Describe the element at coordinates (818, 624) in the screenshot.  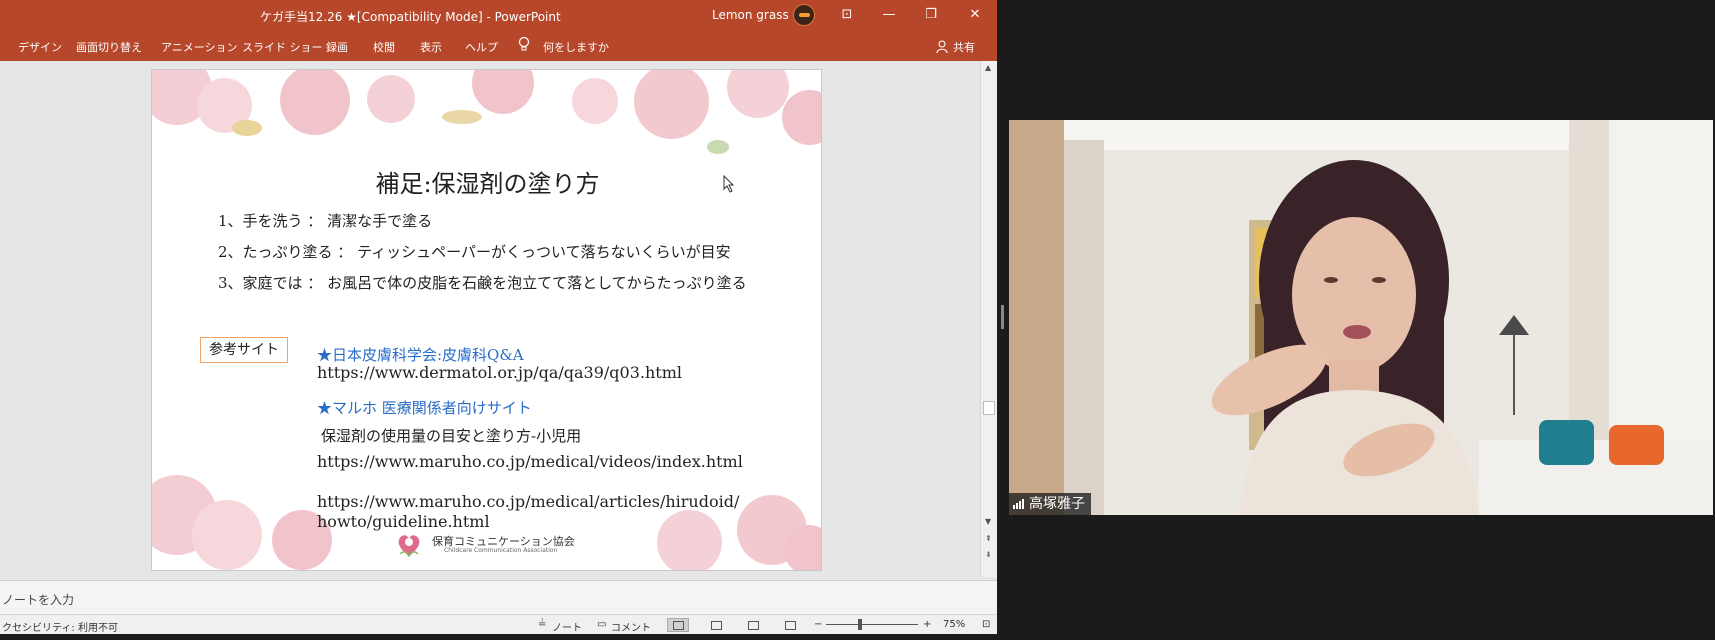
I see `zoom-out-button: −` at that location.